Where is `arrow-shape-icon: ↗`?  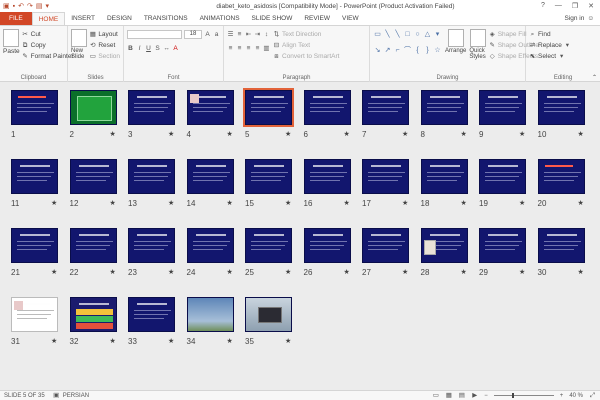 arrow-shape-icon: ↗ is located at coordinates (387, 51).